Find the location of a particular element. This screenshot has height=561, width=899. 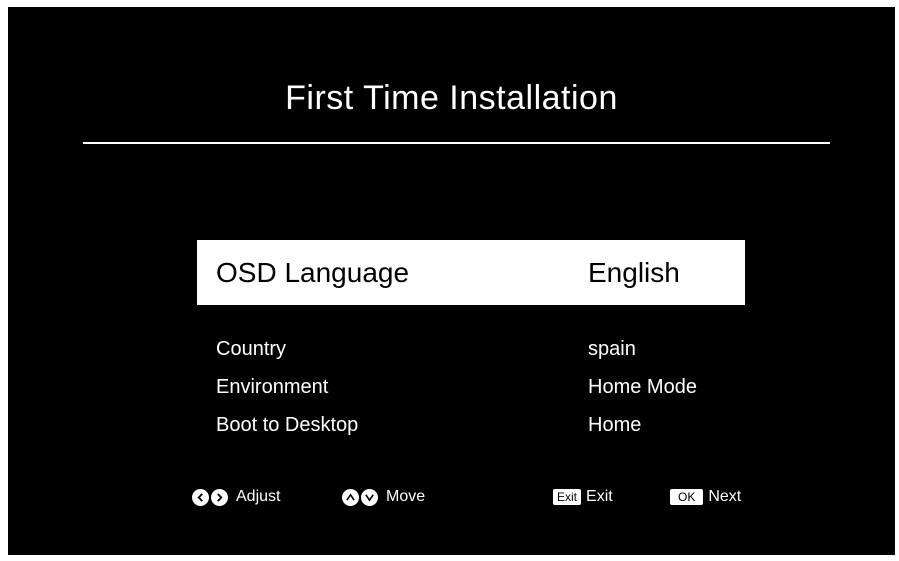

menu-item-value: Home Mode is located at coordinates (642, 387).